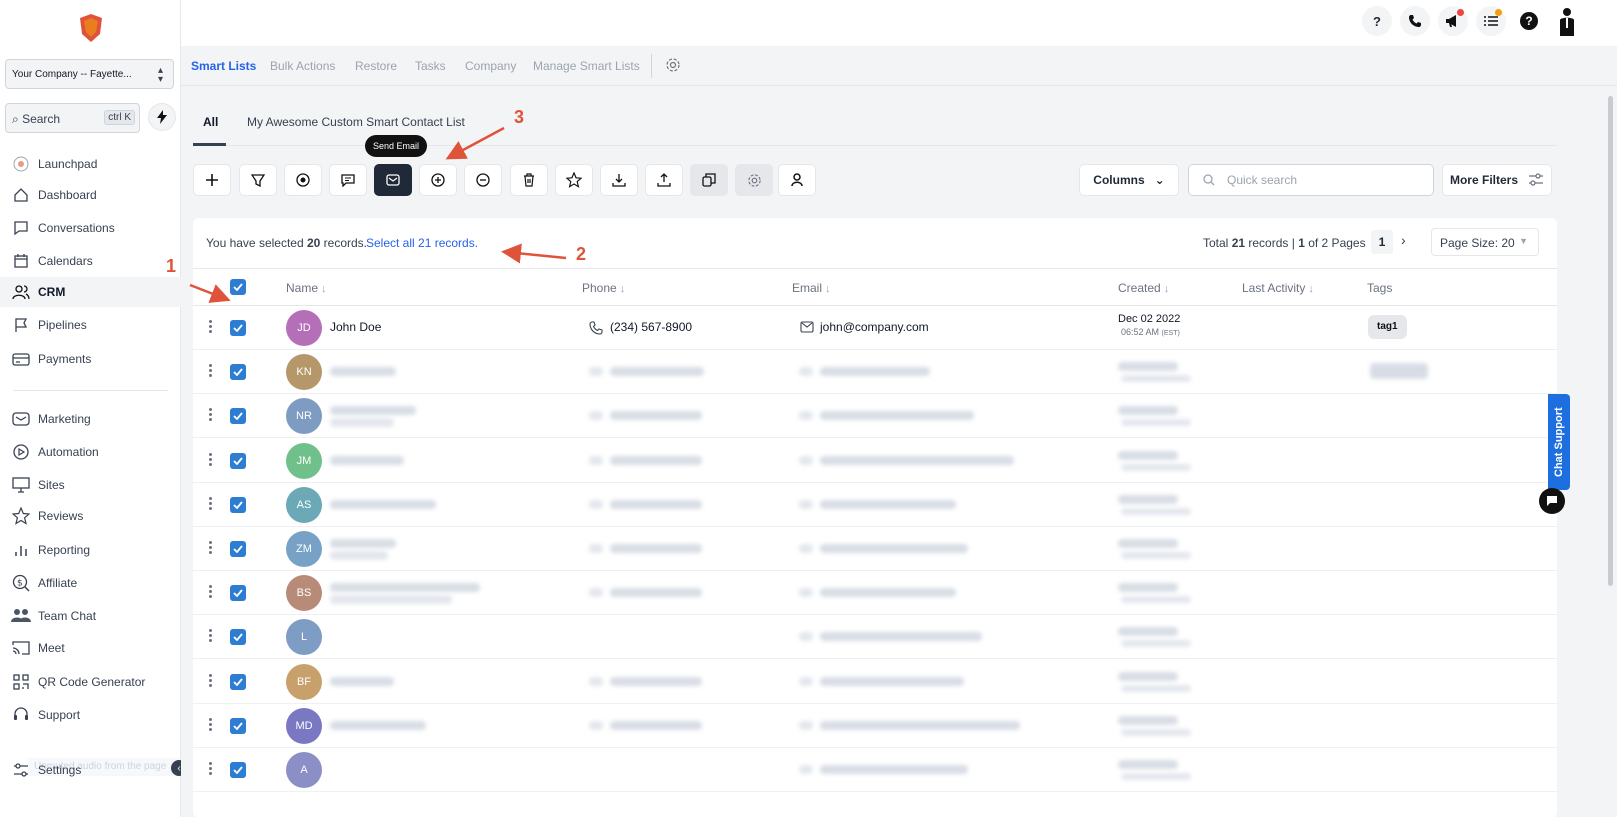 This screenshot has width=1617, height=817. What do you see at coordinates (875, 416) in the screenshot?
I see `table-row: NR` at bounding box center [875, 416].